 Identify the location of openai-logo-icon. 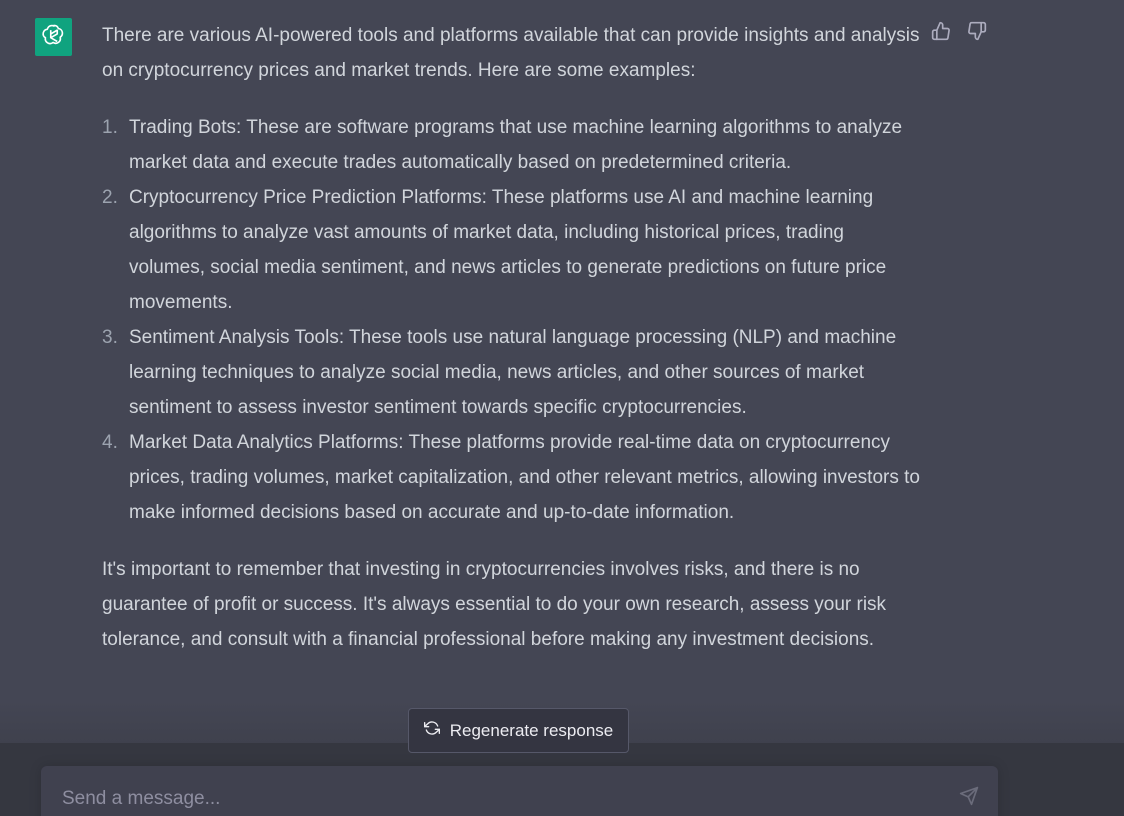
(54, 37).